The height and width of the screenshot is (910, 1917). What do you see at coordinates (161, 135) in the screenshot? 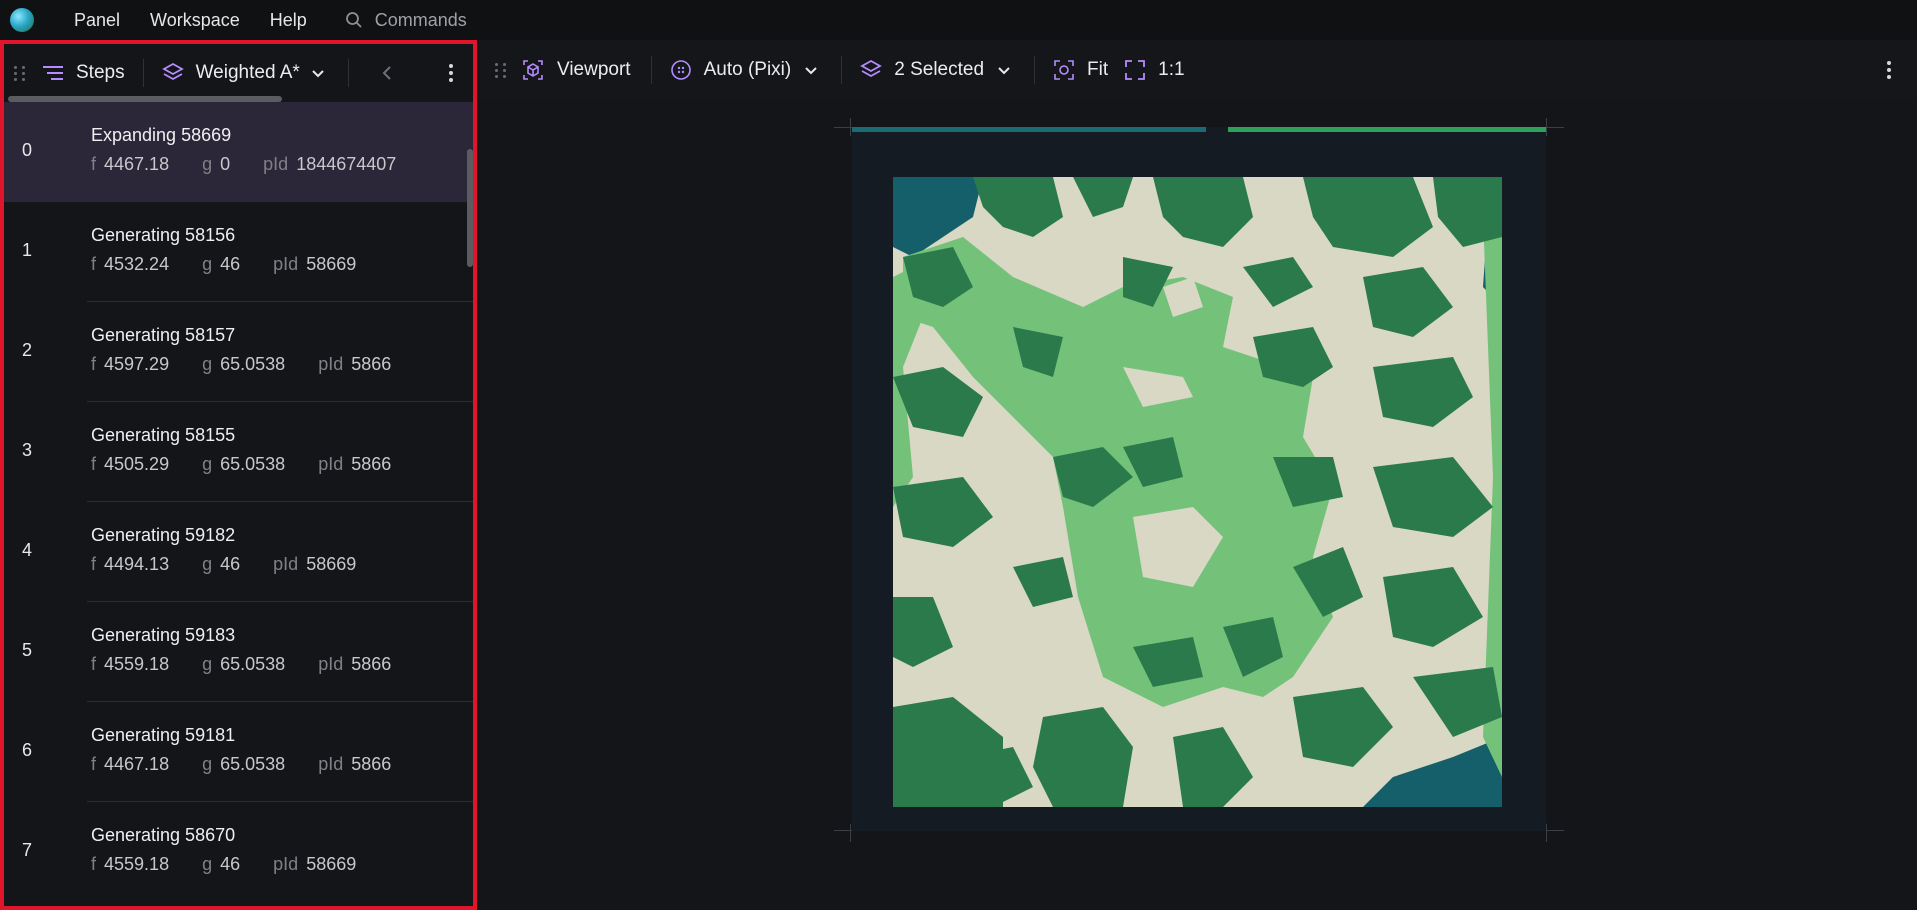
I see `step-title: Expanding 58669` at bounding box center [161, 135].